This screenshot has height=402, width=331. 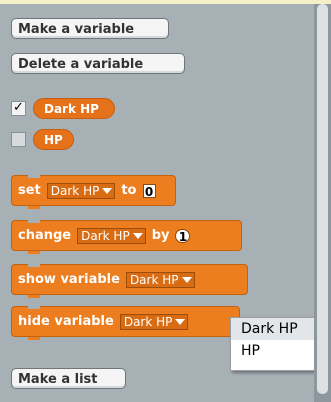 What do you see at coordinates (322, 199) in the screenshot?
I see `scrollbar-thumb` at bounding box center [322, 199].